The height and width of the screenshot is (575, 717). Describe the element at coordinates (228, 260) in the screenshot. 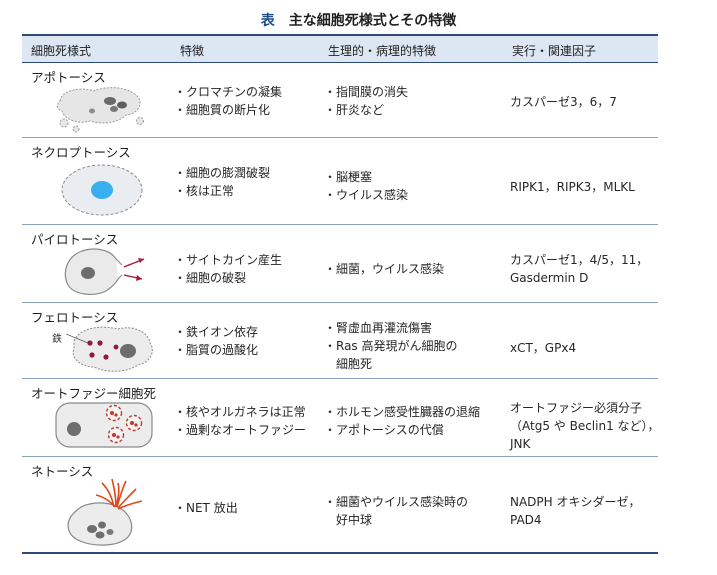

I see `feature-text: ・サイトカイン産生` at that location.